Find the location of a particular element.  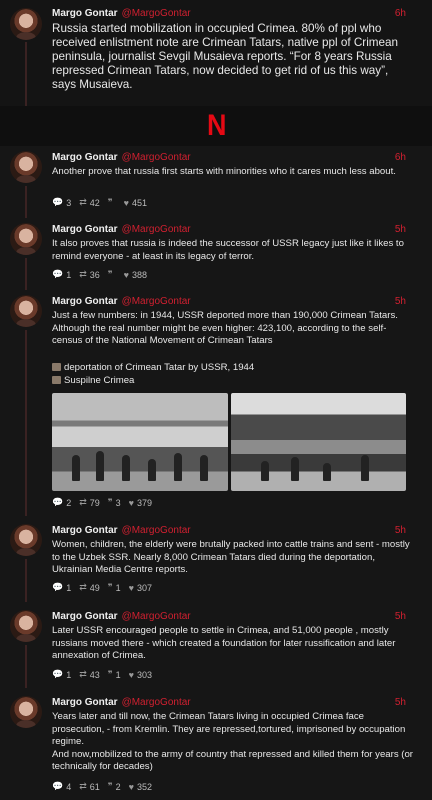

retweet-button: ⇄ 36 is located at coordinates (89, 274).